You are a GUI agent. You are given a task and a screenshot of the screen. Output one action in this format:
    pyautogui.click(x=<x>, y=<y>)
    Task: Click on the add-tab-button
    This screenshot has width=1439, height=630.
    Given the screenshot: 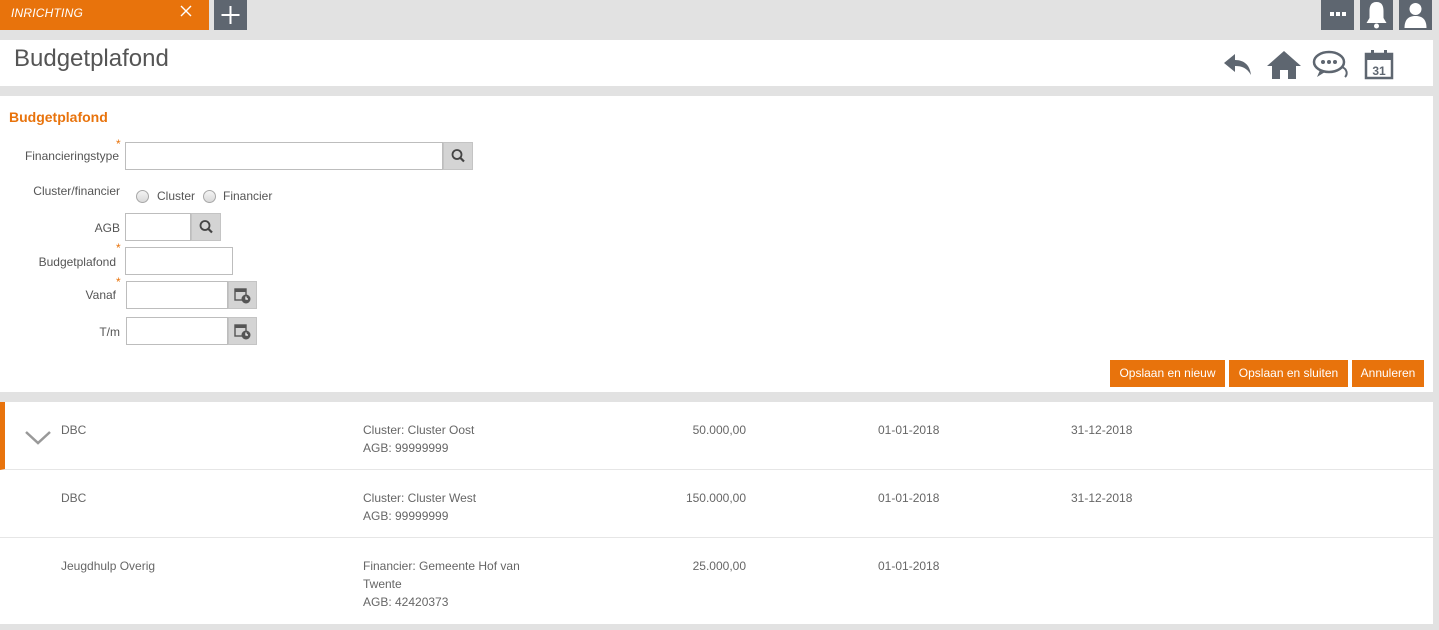 What is the action you would take?
    pyautogui.click(x=230, y=15)
    